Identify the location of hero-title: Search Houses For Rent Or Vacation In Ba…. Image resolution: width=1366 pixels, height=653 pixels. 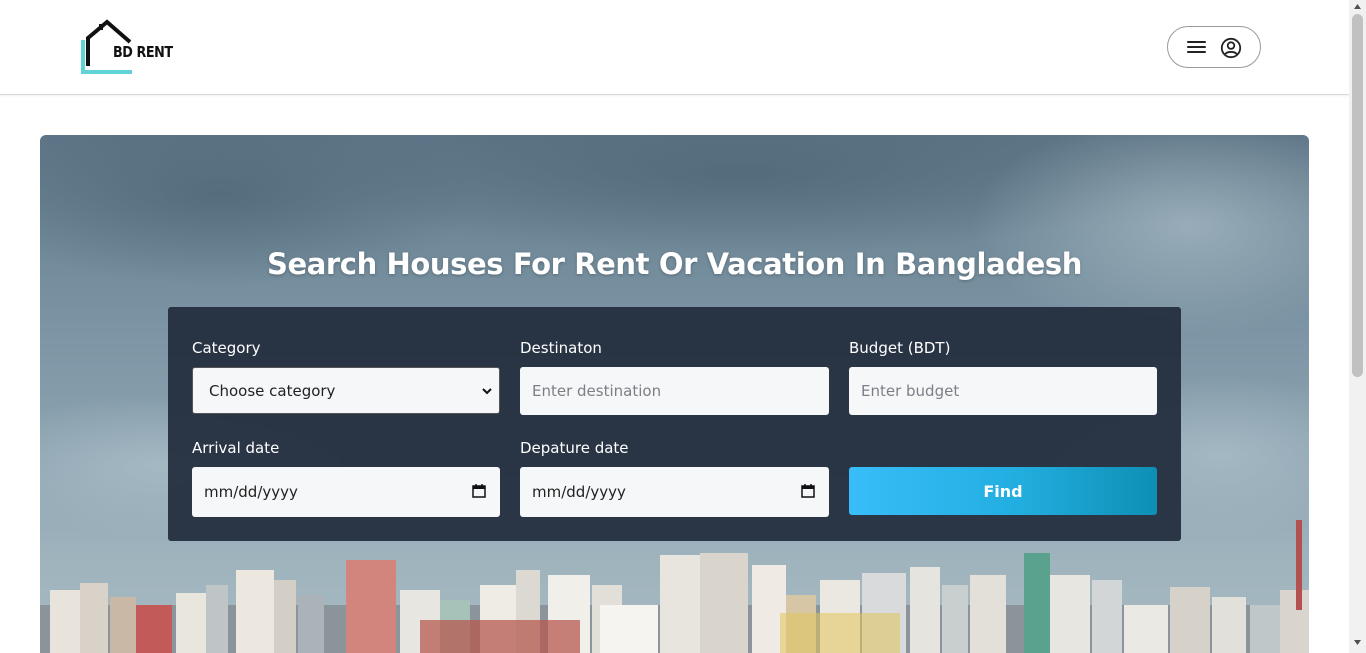
(674, 264).